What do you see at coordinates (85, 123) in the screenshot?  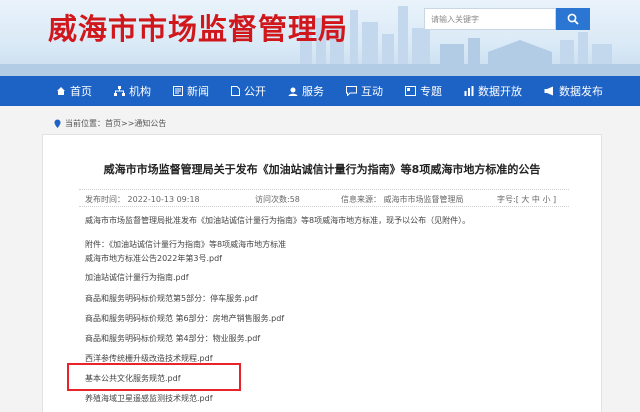 I see `breadcrumb-prefix: 当前位置：` at bounding box center [85, 123].